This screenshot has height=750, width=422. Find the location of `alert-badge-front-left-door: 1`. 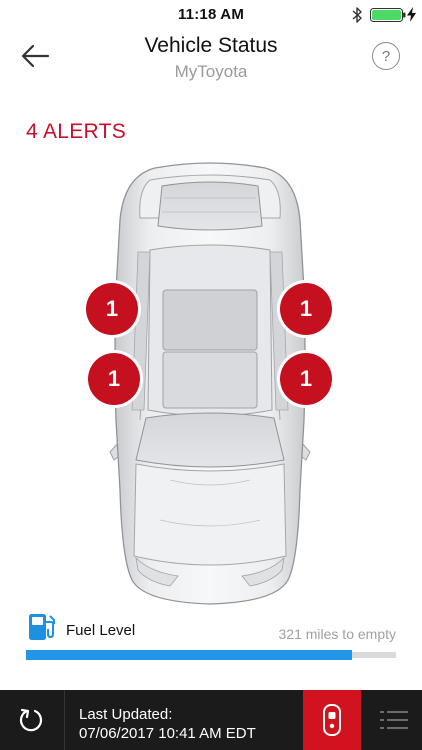

alert-badge-front-left-door: 1 is located at coordinates (112, 309).